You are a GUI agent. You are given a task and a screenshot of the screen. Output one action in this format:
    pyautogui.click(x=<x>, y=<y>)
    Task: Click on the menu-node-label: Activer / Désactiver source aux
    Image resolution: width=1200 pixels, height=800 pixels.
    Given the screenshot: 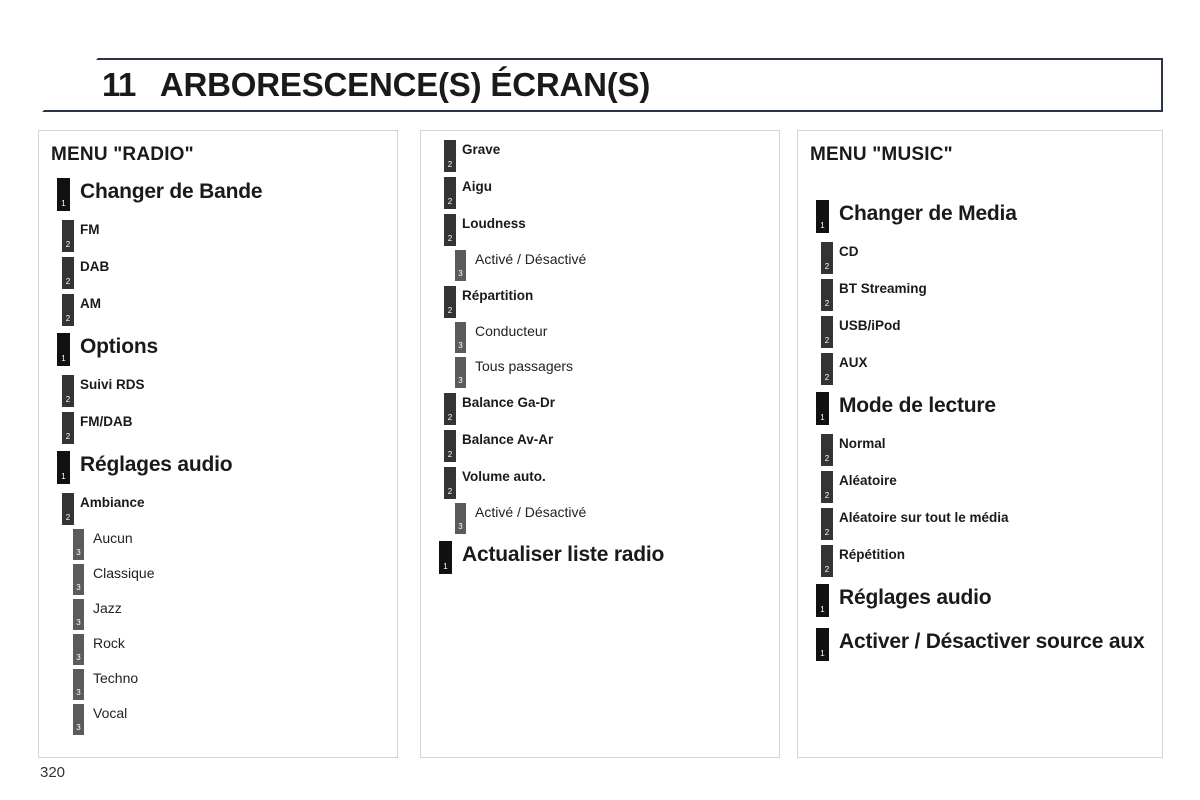 What is the action you would take?
    pyautogui.click(x=992, y=641)
    